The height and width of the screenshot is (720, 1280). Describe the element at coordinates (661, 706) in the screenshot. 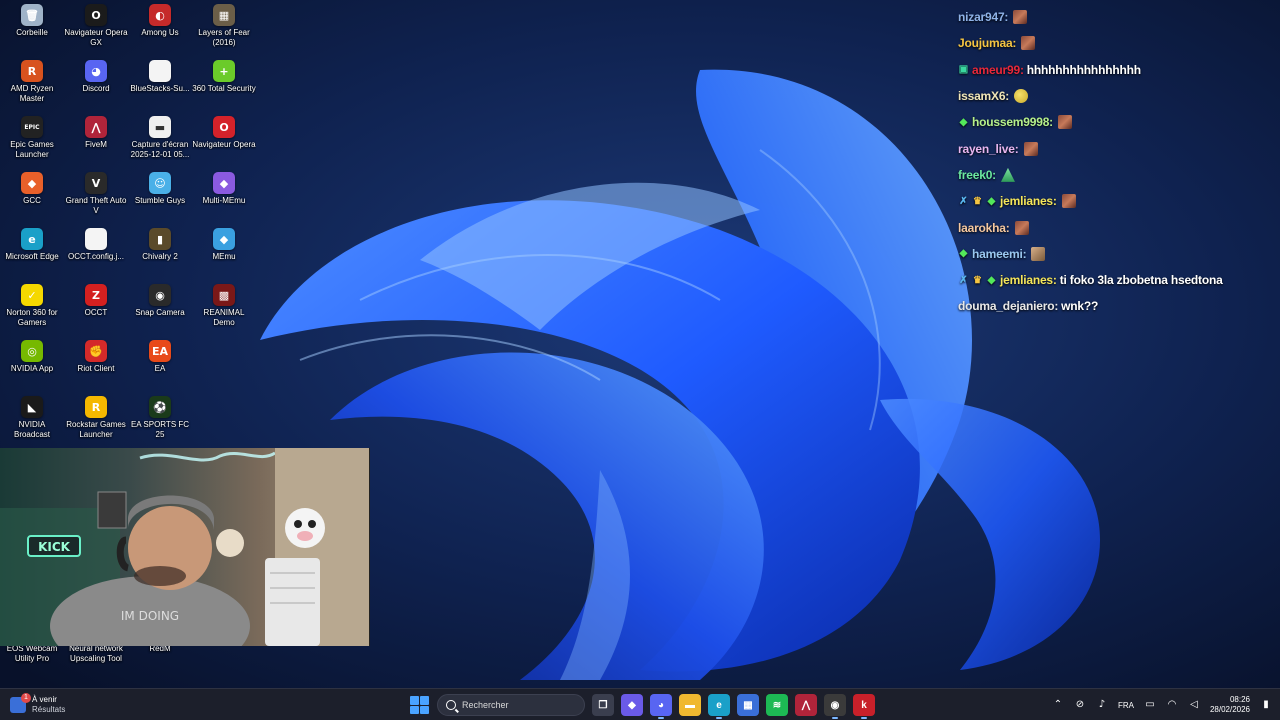

I see `discord-taskbar-icon: ◕` at that location.